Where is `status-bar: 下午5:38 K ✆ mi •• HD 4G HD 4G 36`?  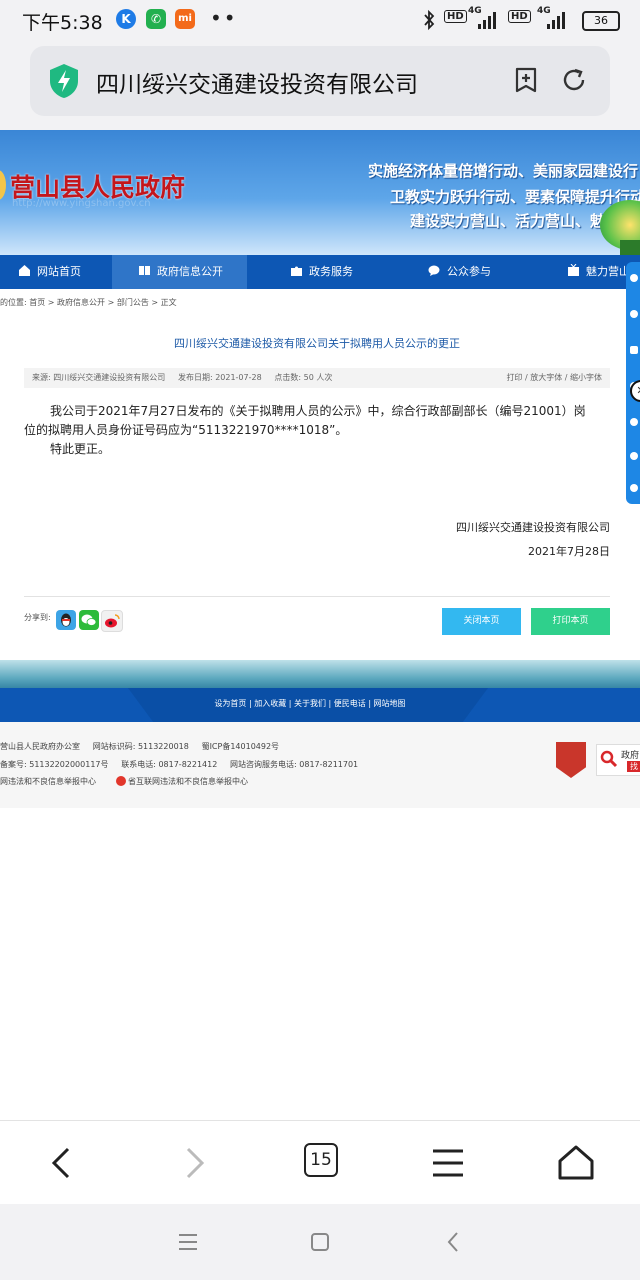 status-bar: 下午5:38 K ✆ mi •• HD 4G HD 4G 36 is located at coordinates (320, 20).